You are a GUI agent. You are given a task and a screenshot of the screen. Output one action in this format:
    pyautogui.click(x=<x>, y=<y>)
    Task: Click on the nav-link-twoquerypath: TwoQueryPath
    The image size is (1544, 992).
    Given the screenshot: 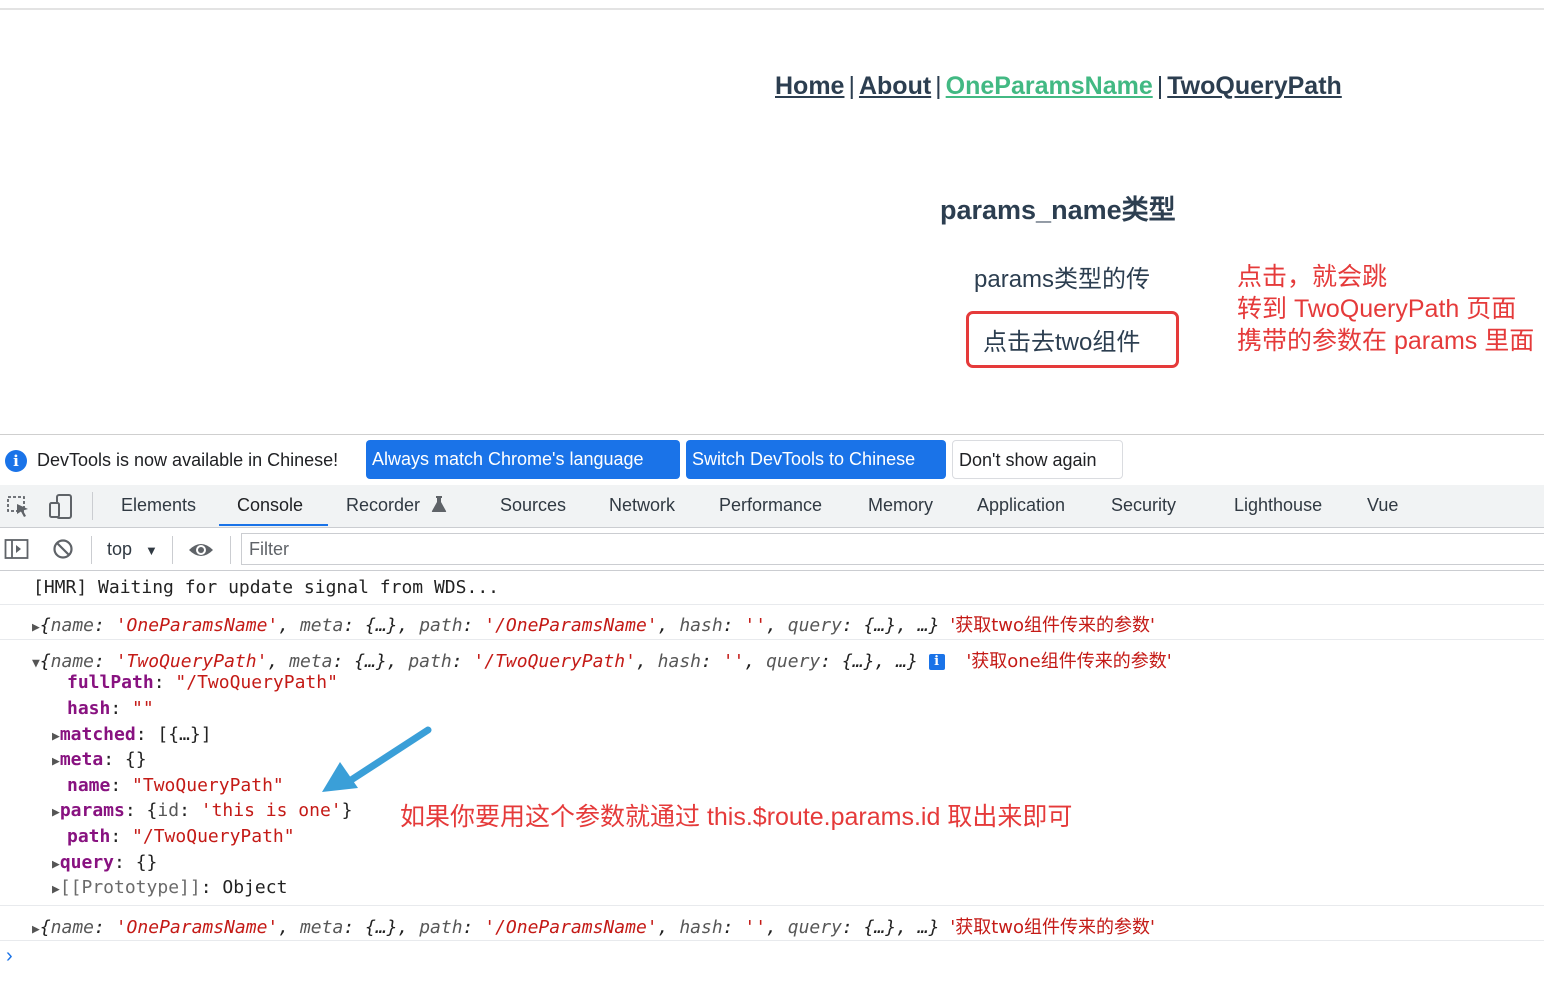 What is the action you would take?
    pyautogui.click(x=1254, y=86)
    